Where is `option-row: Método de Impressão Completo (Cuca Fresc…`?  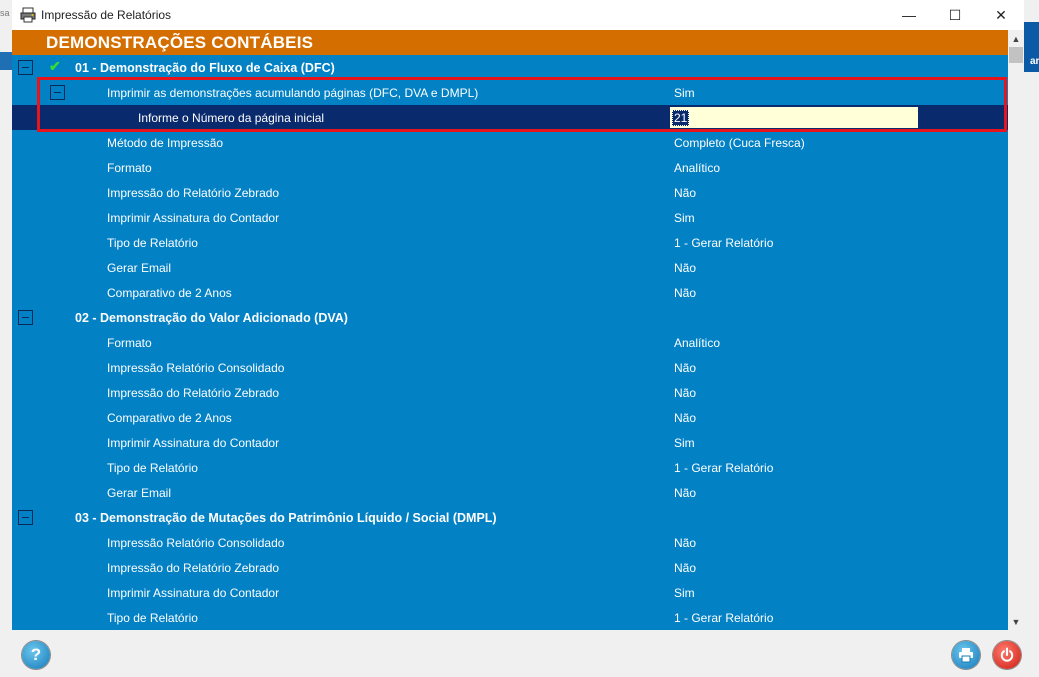 option-row: Método de Impressão Completo (Cuca Fresc… is located at coordinates (510, 142).